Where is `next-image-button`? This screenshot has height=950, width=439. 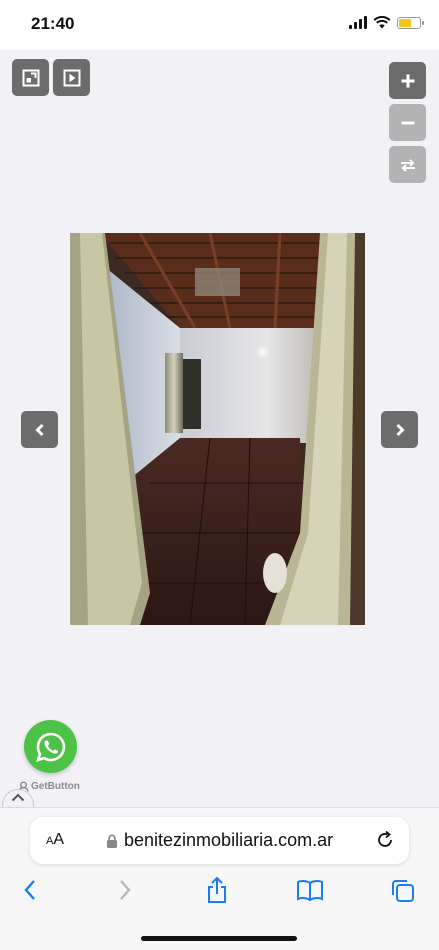 next-image-button is located at coordinates (399, 429).